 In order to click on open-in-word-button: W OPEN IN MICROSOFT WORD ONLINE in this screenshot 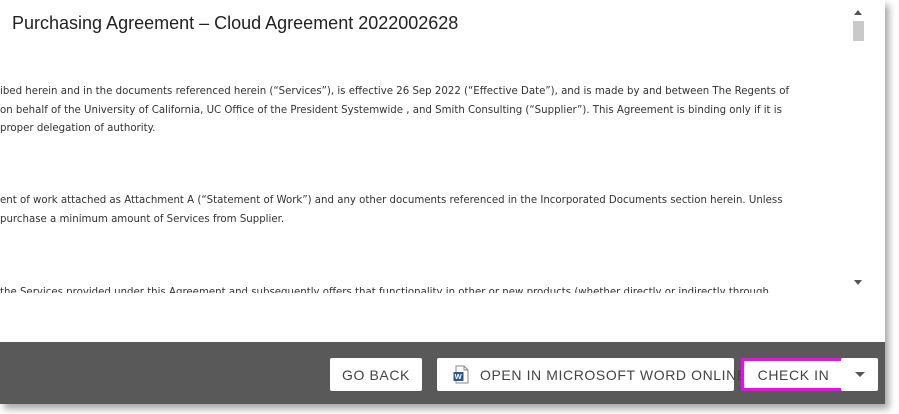, I will do `click(591, 374)`.